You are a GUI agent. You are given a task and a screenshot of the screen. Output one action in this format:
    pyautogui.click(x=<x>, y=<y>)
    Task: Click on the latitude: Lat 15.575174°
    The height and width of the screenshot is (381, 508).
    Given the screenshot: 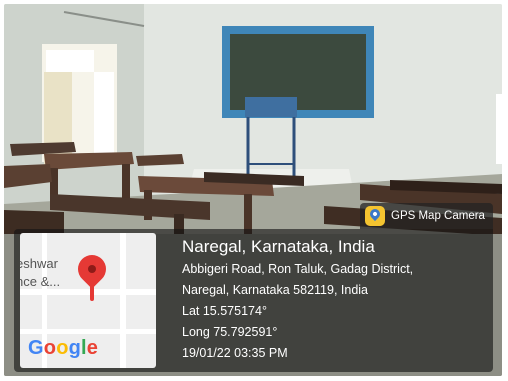 What is the action you would take?
    pyautogui.click(x=224, y=311)
    